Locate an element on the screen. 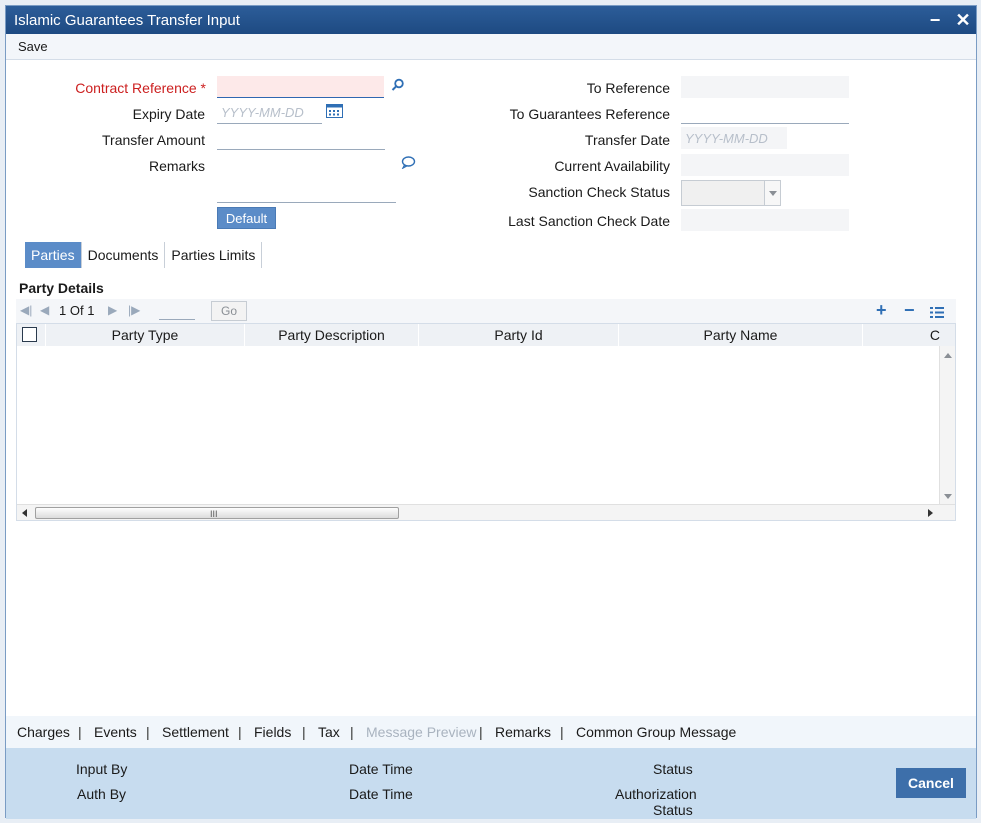 The image size is (981, 823). toolbar: Save is located at coordinates (491, 47).